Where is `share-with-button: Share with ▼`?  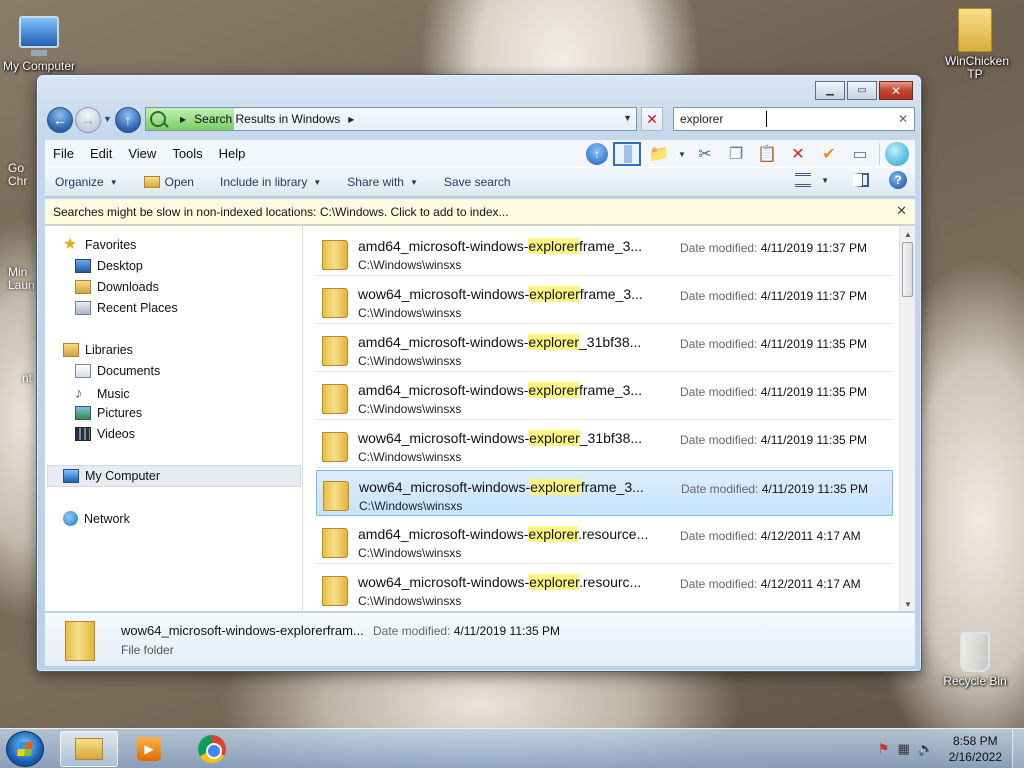
share-with-button: Share with ▼ is located at coordinates (382, 182).